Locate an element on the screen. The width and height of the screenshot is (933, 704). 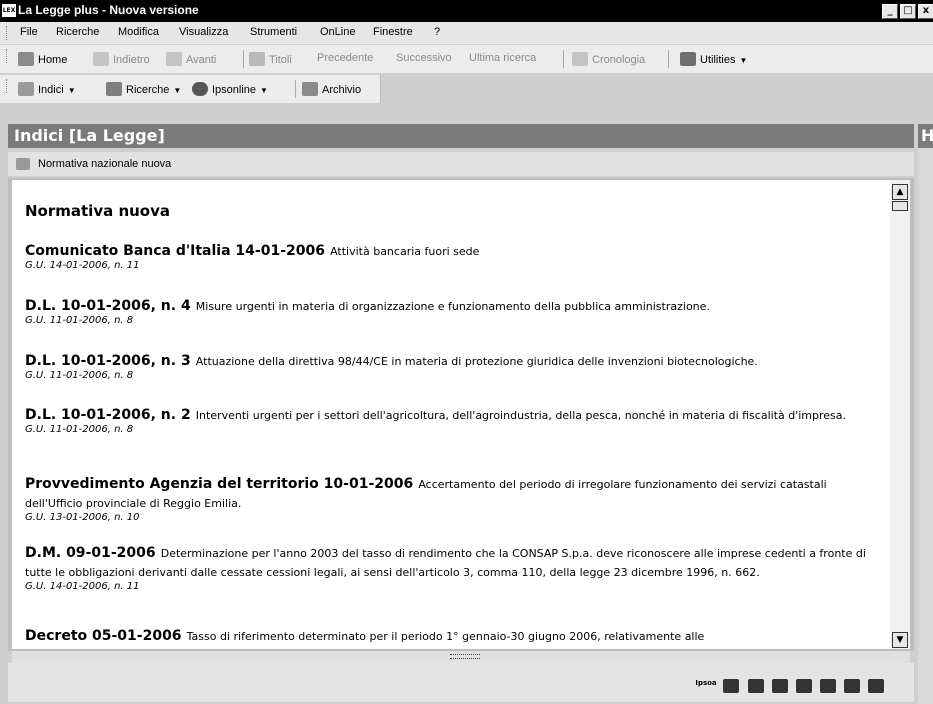
minimize-button: _ is located at coordinates (890, 11).